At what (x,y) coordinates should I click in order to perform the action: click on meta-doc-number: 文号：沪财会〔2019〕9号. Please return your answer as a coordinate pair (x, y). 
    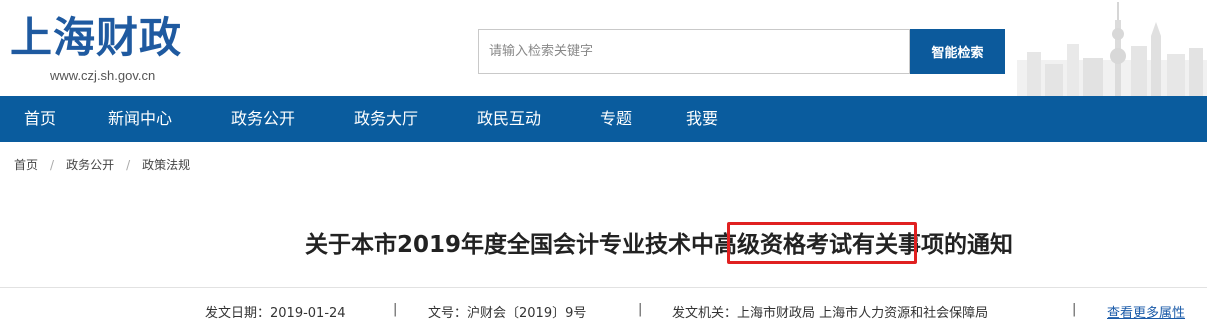
    Looking at the image, I should click on (507, 313).